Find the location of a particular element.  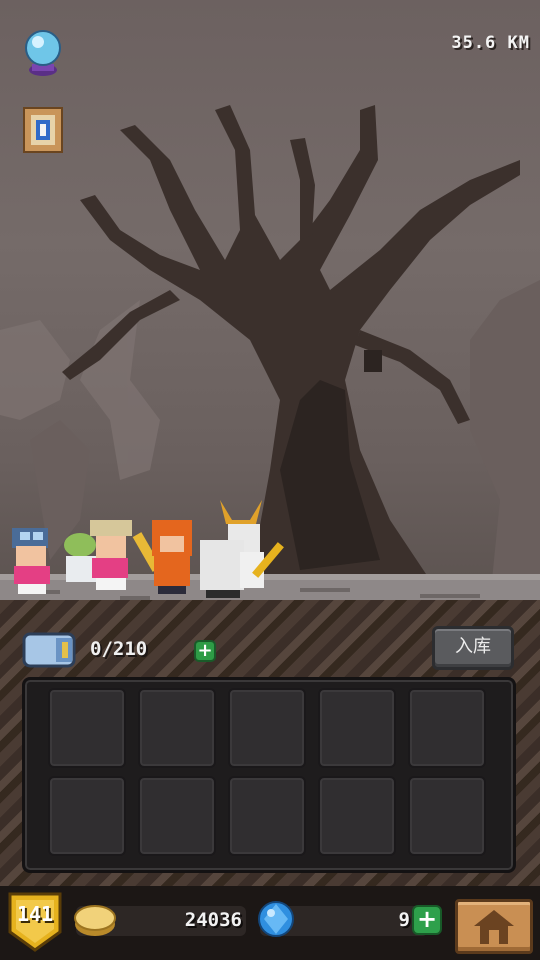

home-icon is located at coordinates (494, 927).